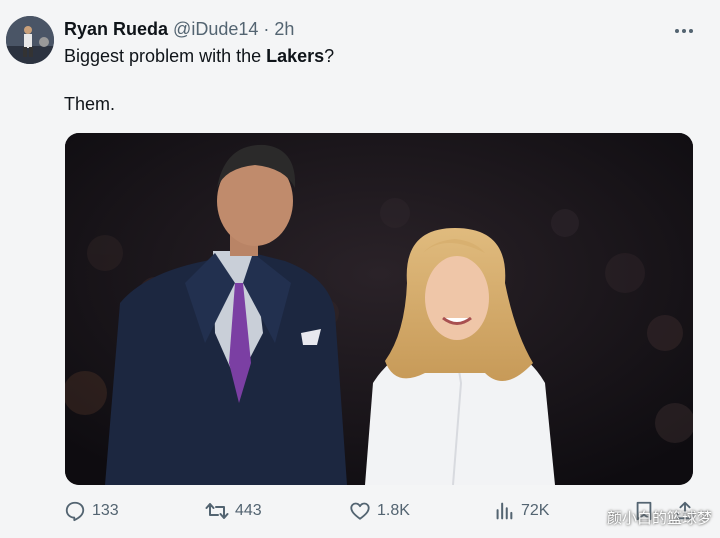 The image size is (720, 538). What do you see at coordinates (360, 511) in the screenshot?
I see `heart-icon` at bounding box center [360, 511].